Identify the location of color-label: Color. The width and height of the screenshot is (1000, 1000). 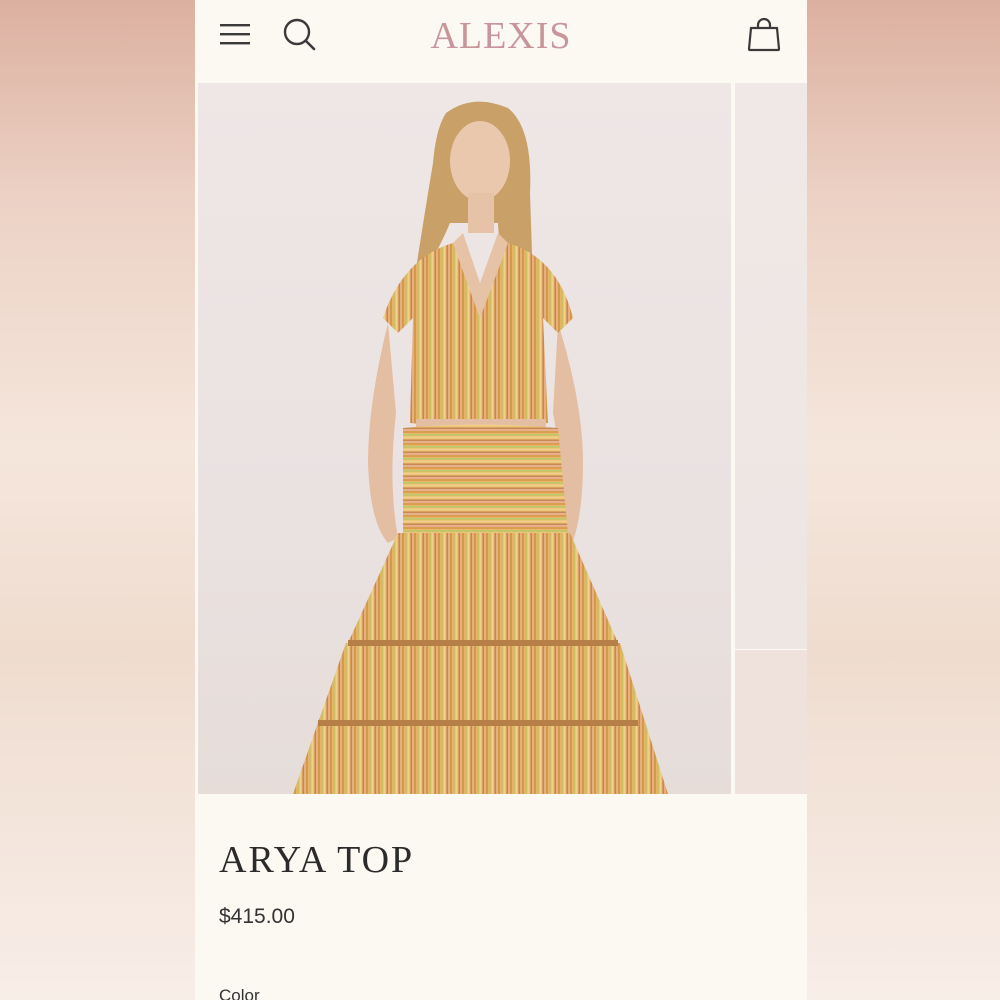
(239, 993).